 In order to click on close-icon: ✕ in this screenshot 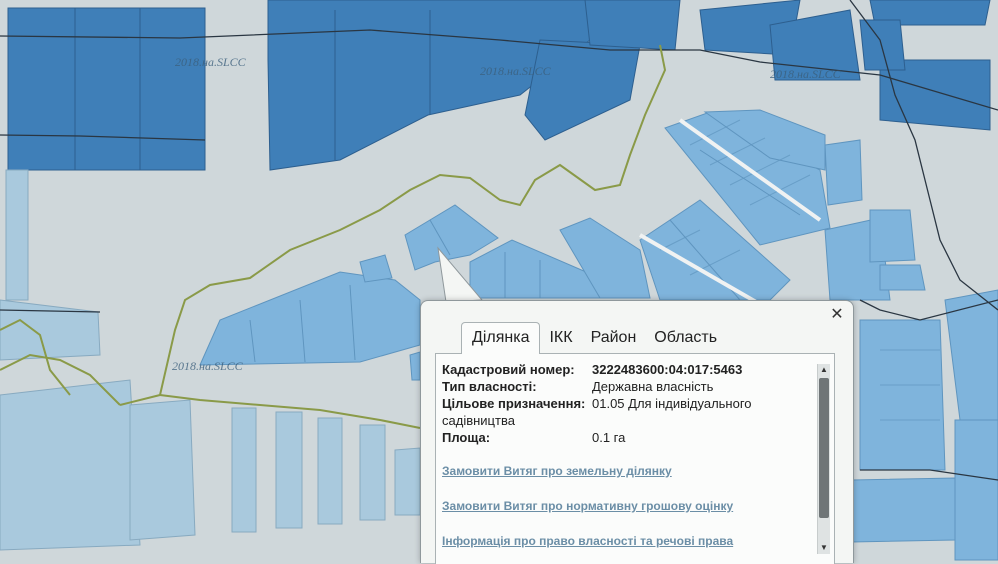, I will do `click(837, 315)`.